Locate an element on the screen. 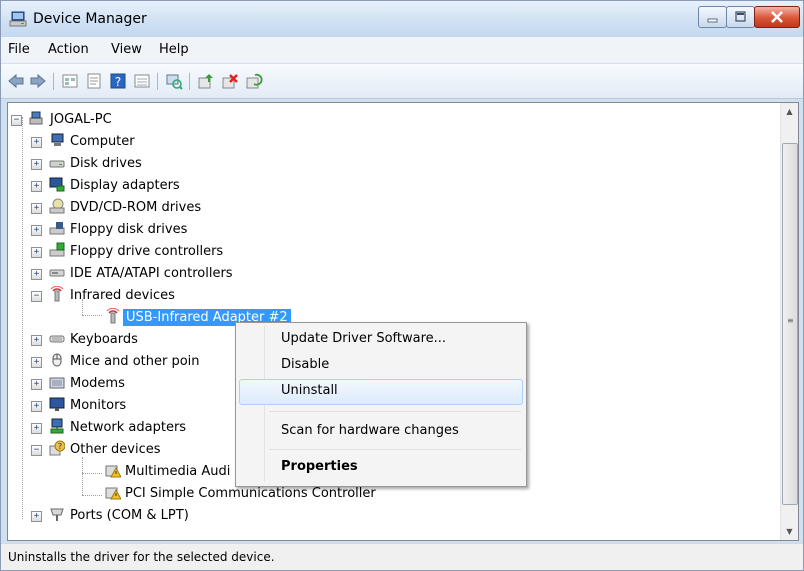  maximize-button is located at coordinates (740, 17).